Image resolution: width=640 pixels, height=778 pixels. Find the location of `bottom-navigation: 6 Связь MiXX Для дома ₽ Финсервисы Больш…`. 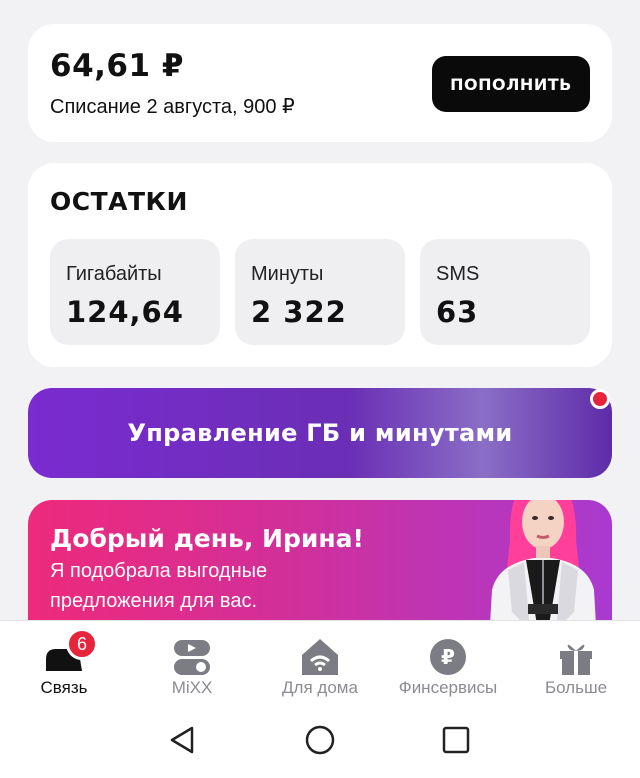

bottom-navigation: 6 Связь MiXX Для дома ₽ Финсервисы Больш… is located at coordinates (320, 660).